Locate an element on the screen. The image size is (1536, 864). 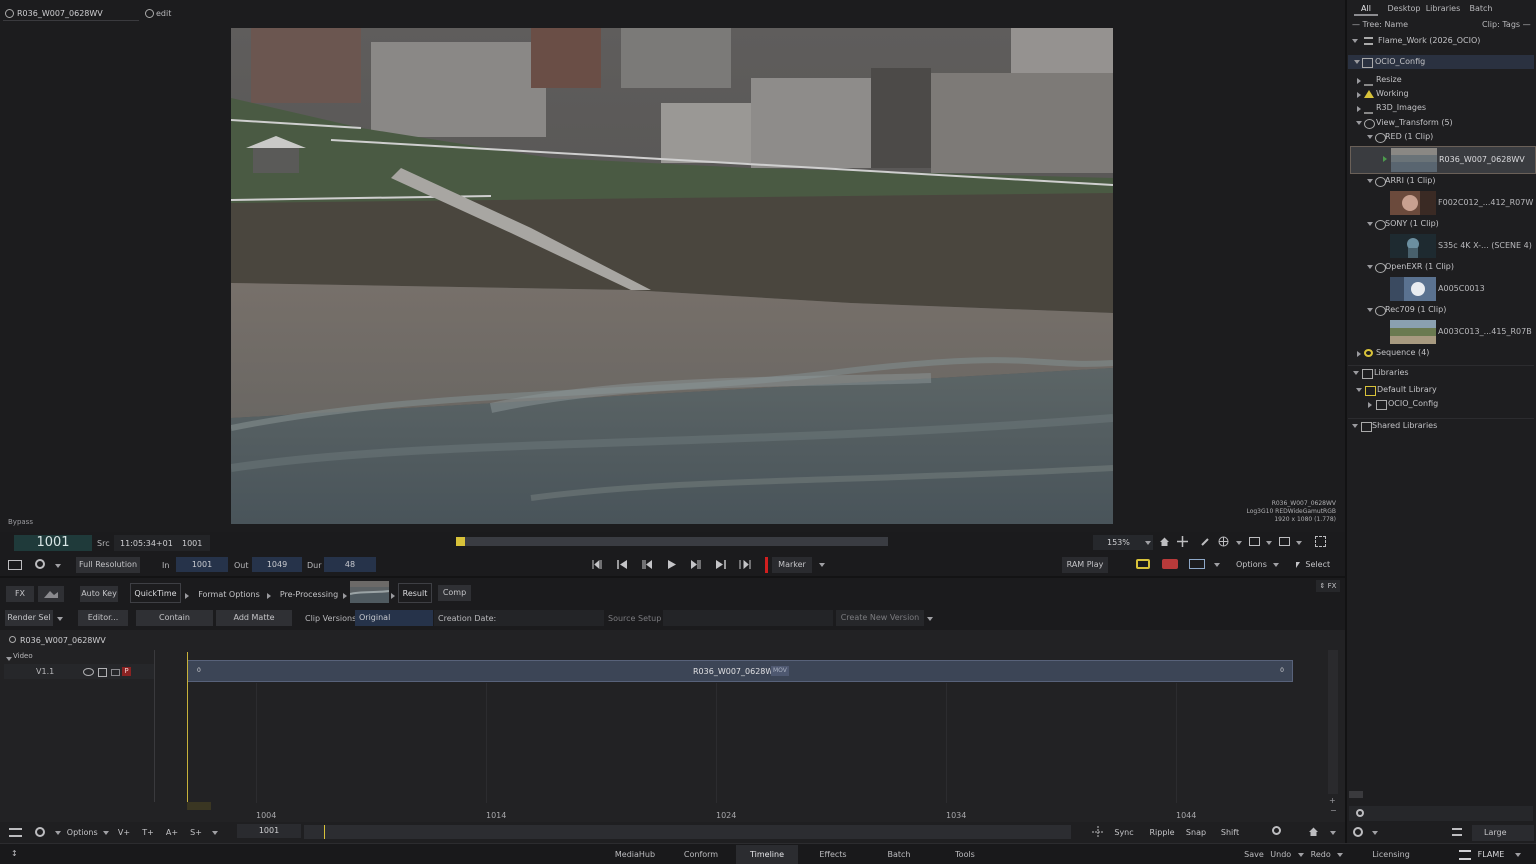
timeline-gear-dropdown-icon is located at coordinates (58, 833).